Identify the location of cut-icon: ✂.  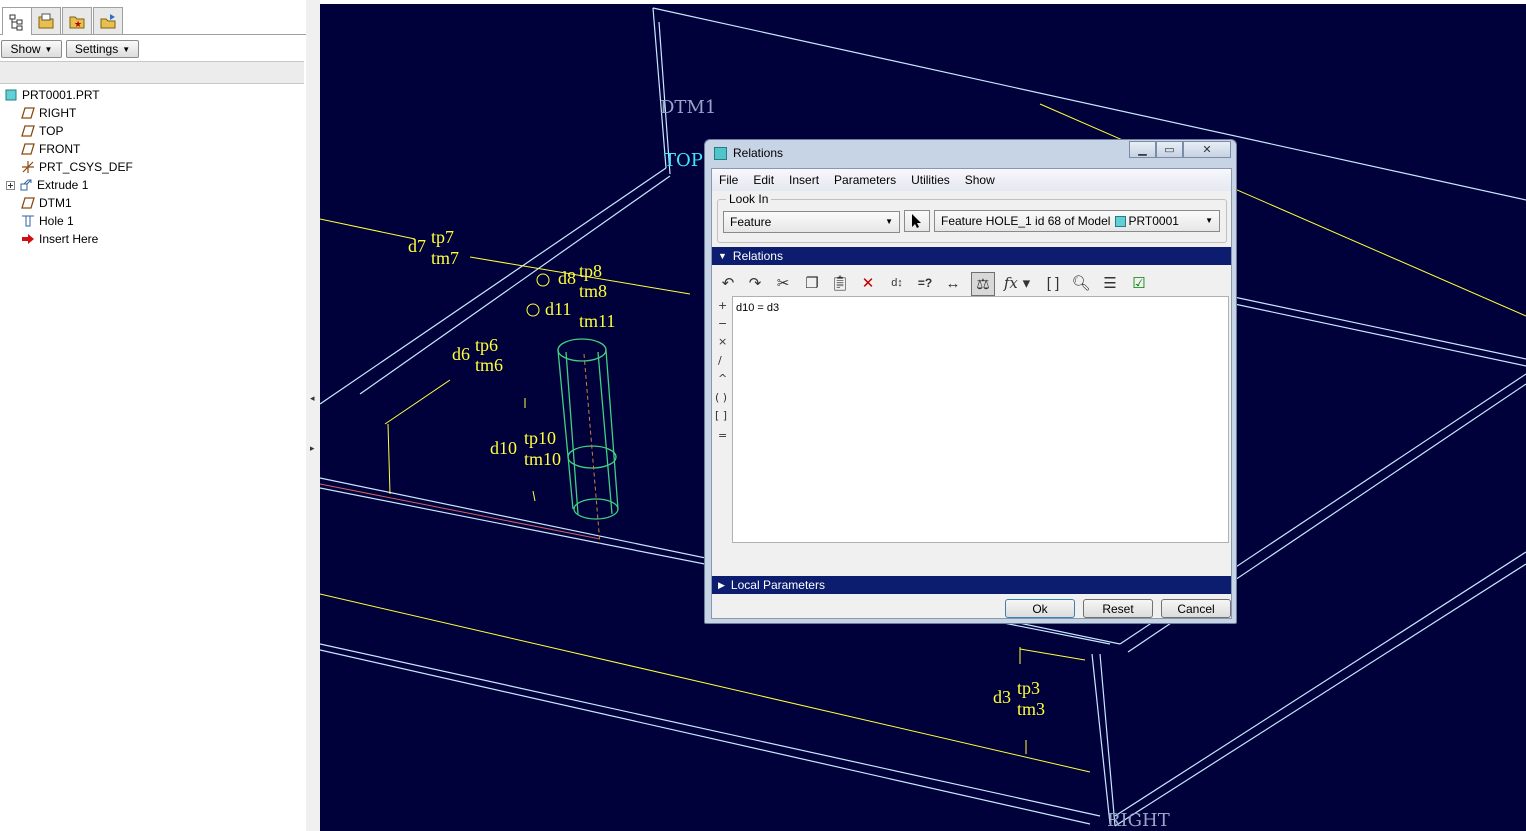
(783, 283).